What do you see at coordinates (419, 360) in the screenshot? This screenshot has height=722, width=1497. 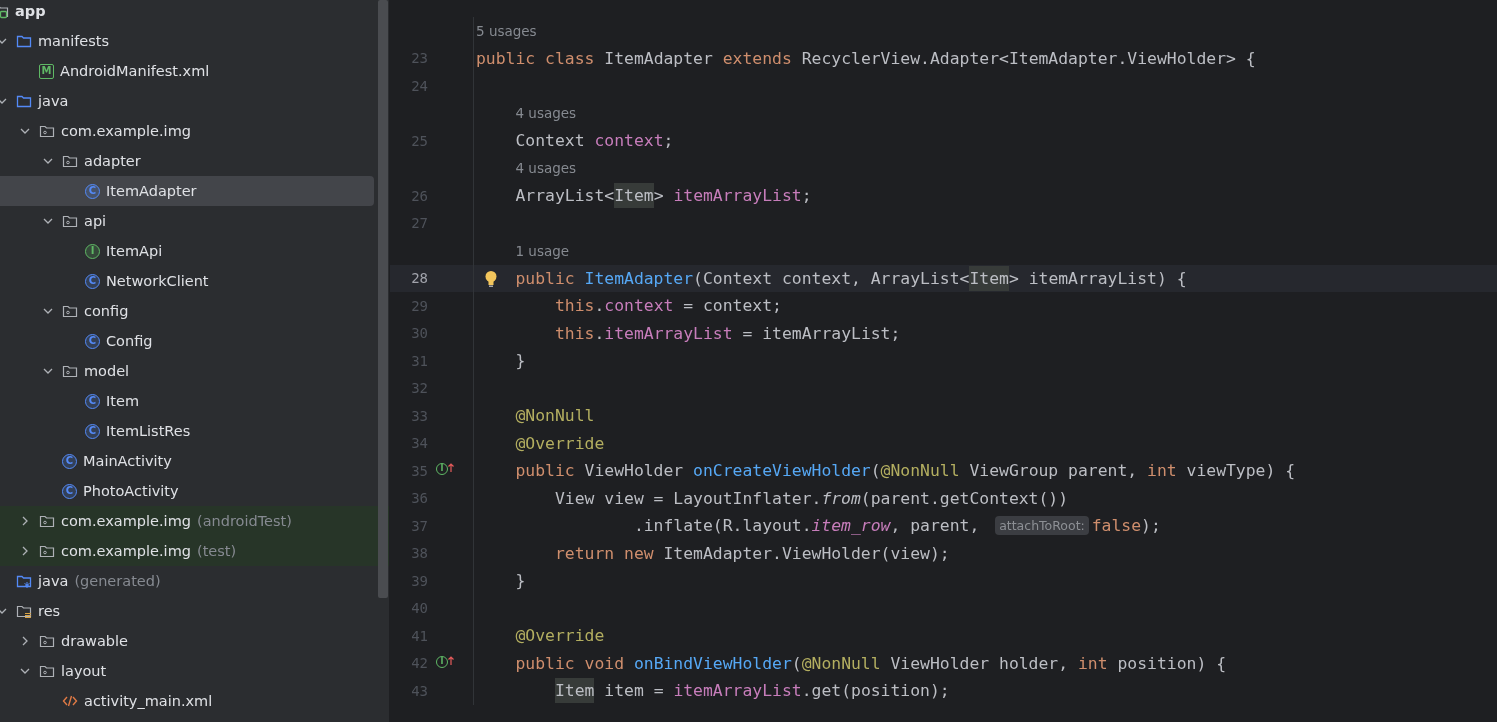 I see `line-number: 31` at bounding box center [419, 360].